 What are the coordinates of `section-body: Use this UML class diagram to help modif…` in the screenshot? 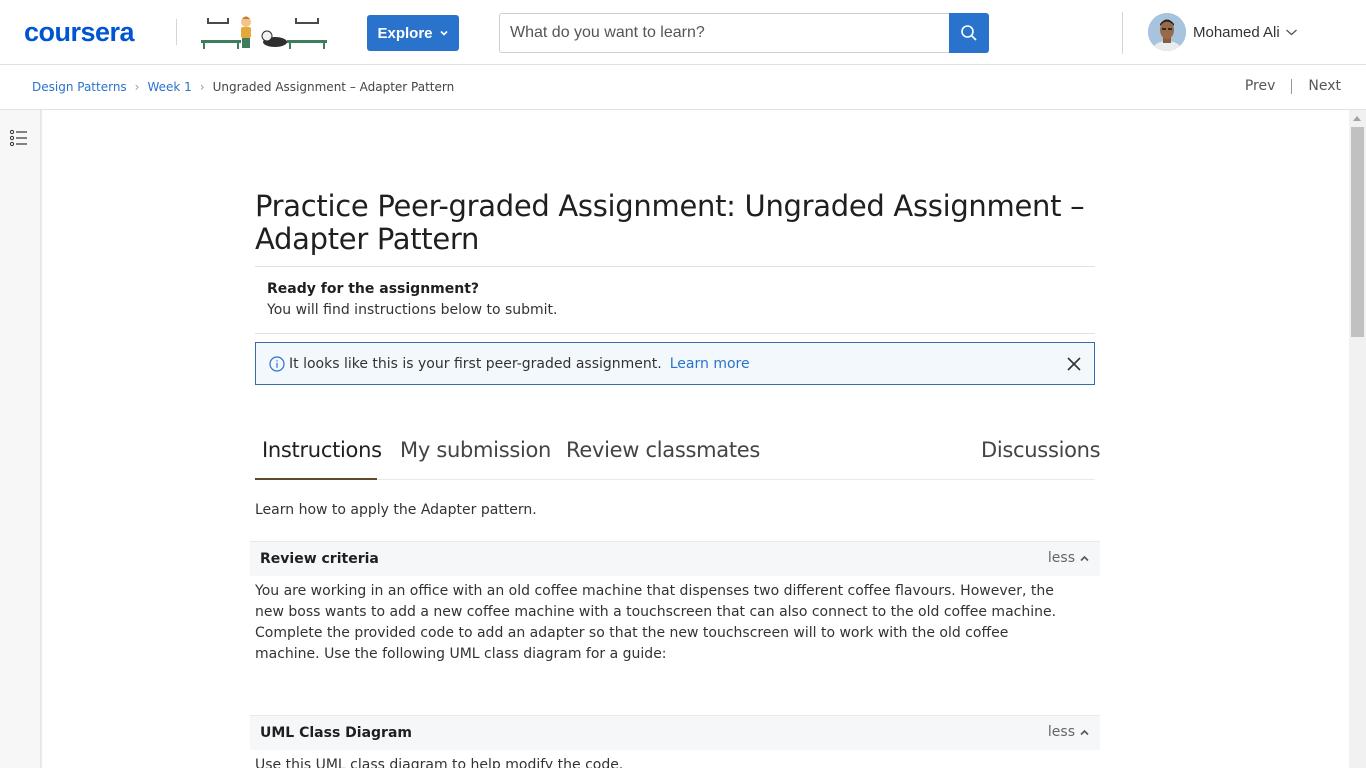 It's located at (439, 762).